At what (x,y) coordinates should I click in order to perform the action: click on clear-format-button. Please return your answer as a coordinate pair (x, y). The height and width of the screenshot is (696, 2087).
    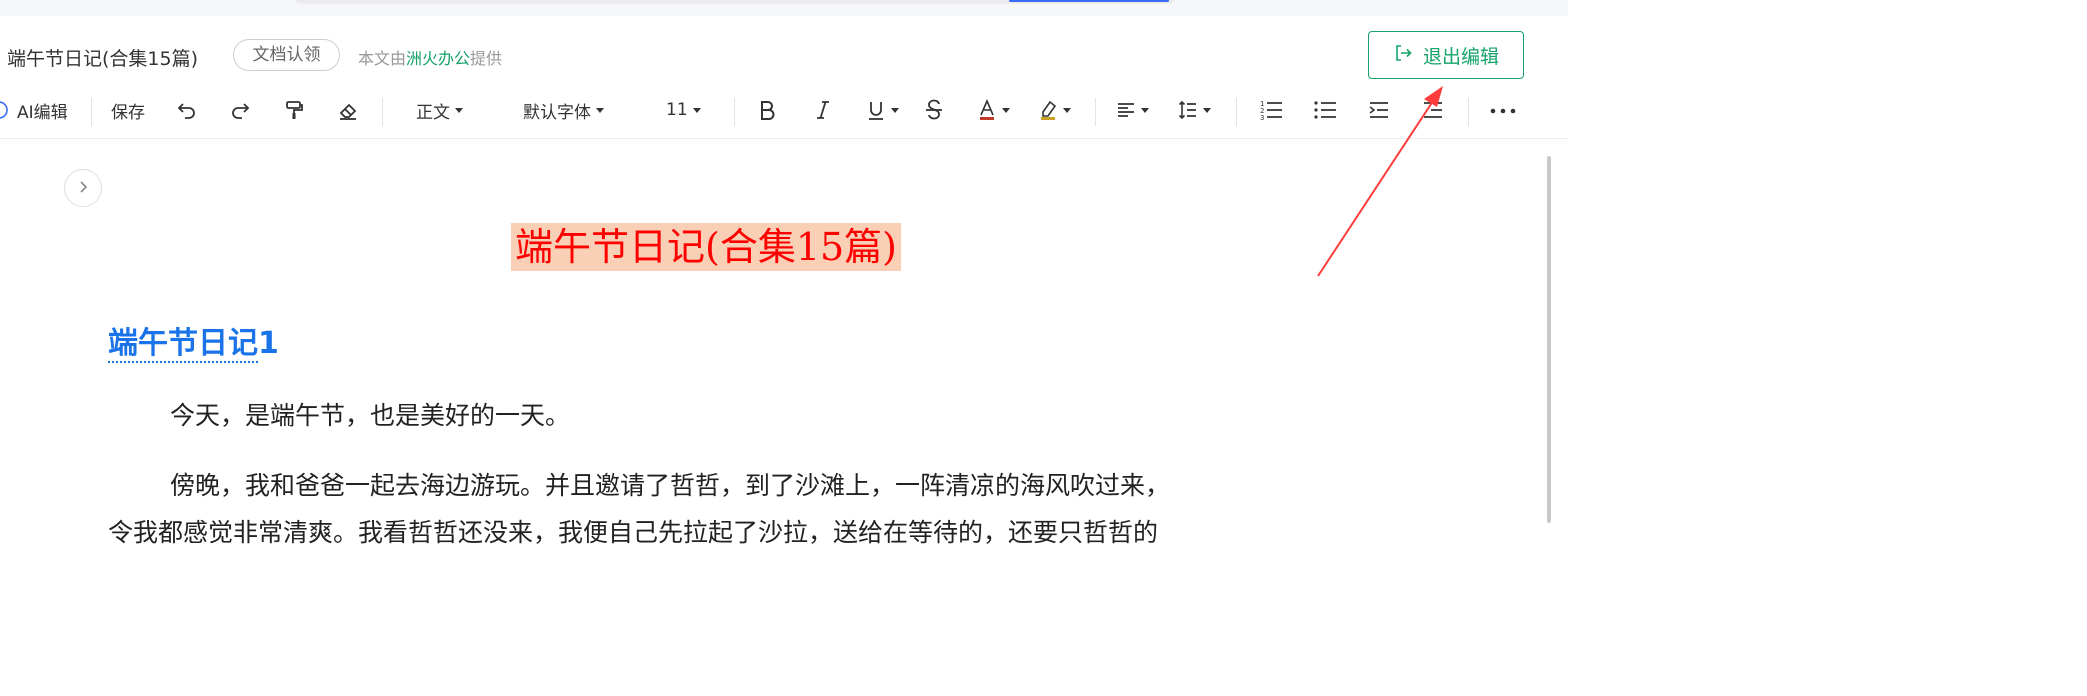
    Looking at the image, I should click on (348, 110).